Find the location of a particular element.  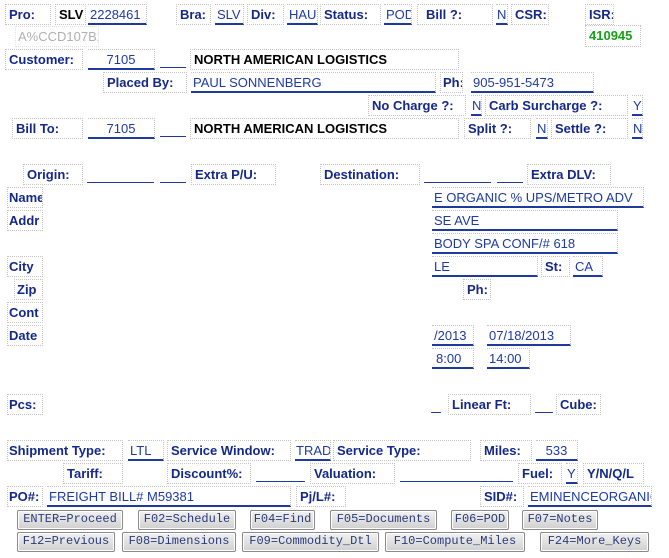

isr-value: 410945 is located at coordinates (613, 36).